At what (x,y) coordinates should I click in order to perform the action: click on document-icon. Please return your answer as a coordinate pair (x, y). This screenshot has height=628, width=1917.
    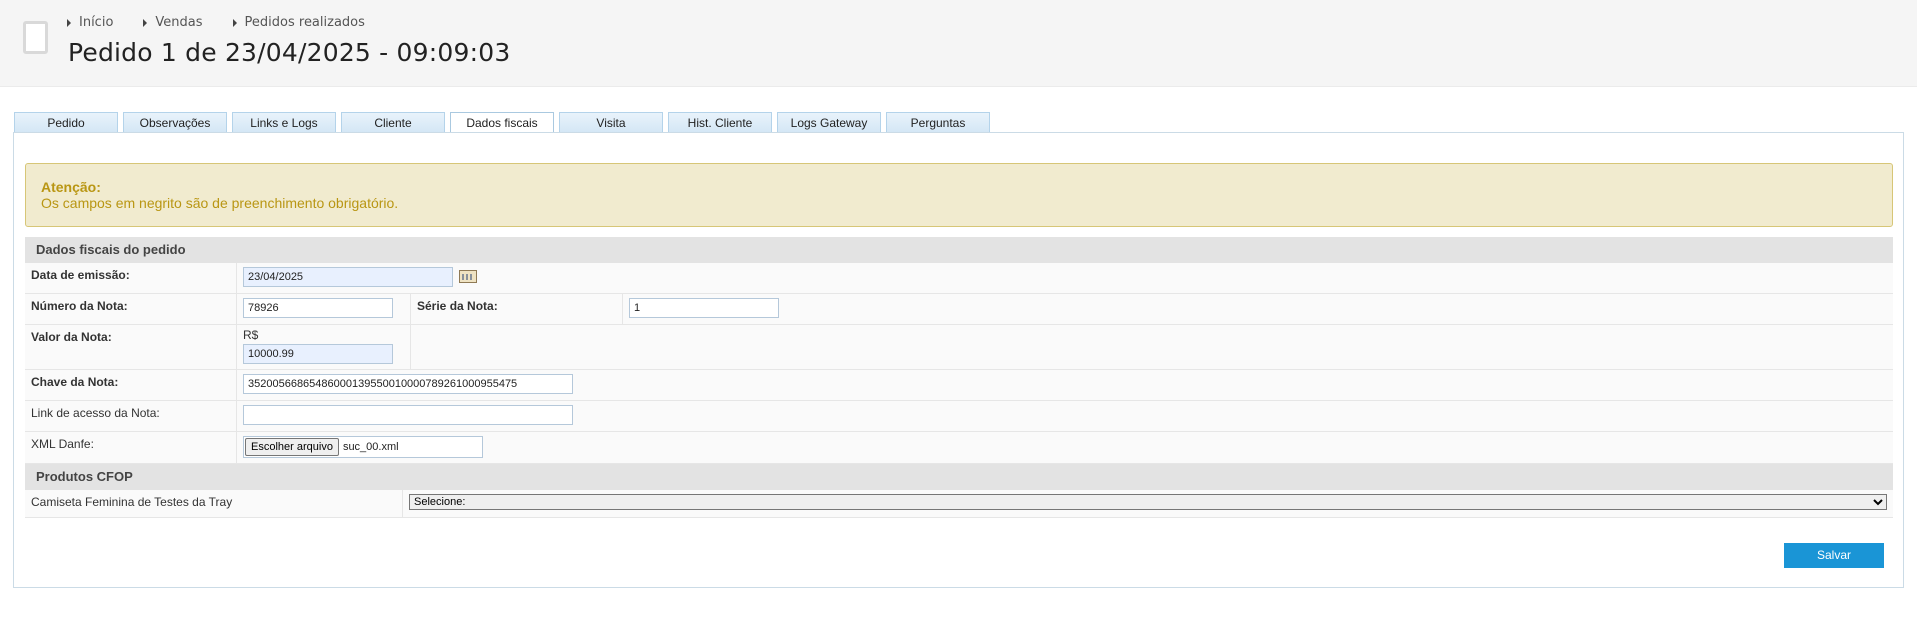
    Looking at the image, I should click on (35, 37).